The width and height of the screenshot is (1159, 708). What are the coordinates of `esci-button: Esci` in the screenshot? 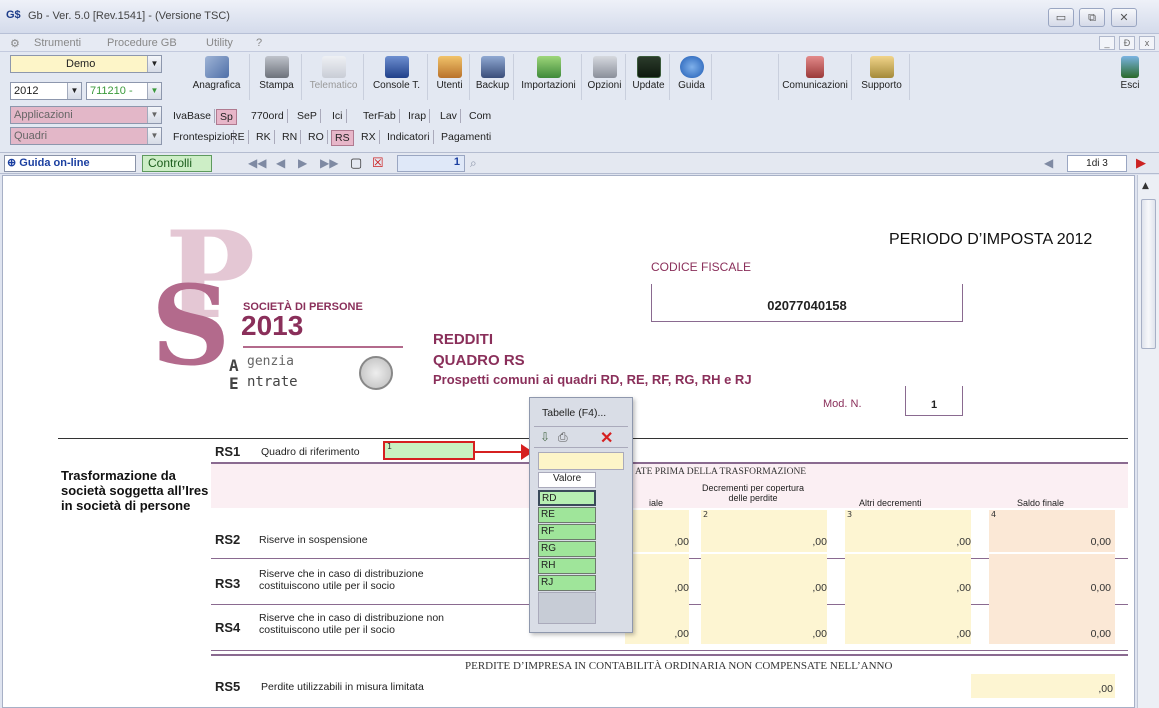 It's located at (1130, 77).